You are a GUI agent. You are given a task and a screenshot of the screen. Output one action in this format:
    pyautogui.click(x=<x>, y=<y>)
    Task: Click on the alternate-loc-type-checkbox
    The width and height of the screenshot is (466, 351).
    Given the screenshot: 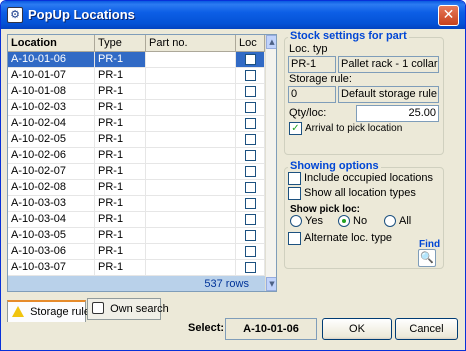 What is the action you would take?
    pyautogui.click(x=294, y=238)
    